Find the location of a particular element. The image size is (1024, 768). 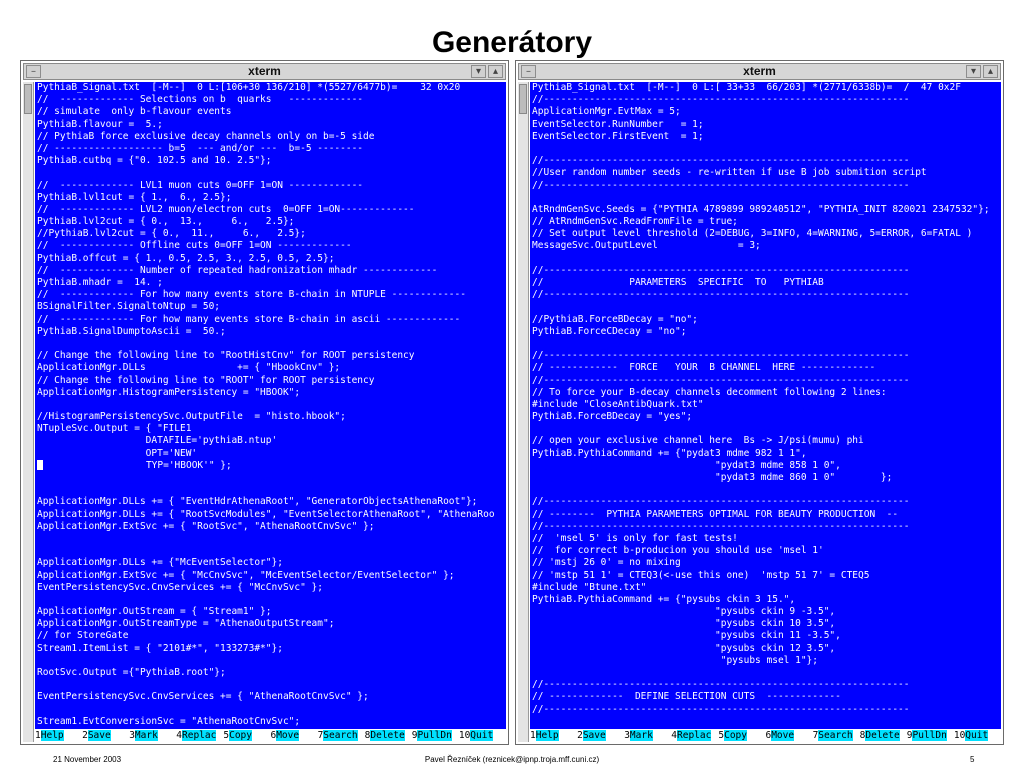

code-line: // simulate only b-flavour events is located at coordinates (270, 112).